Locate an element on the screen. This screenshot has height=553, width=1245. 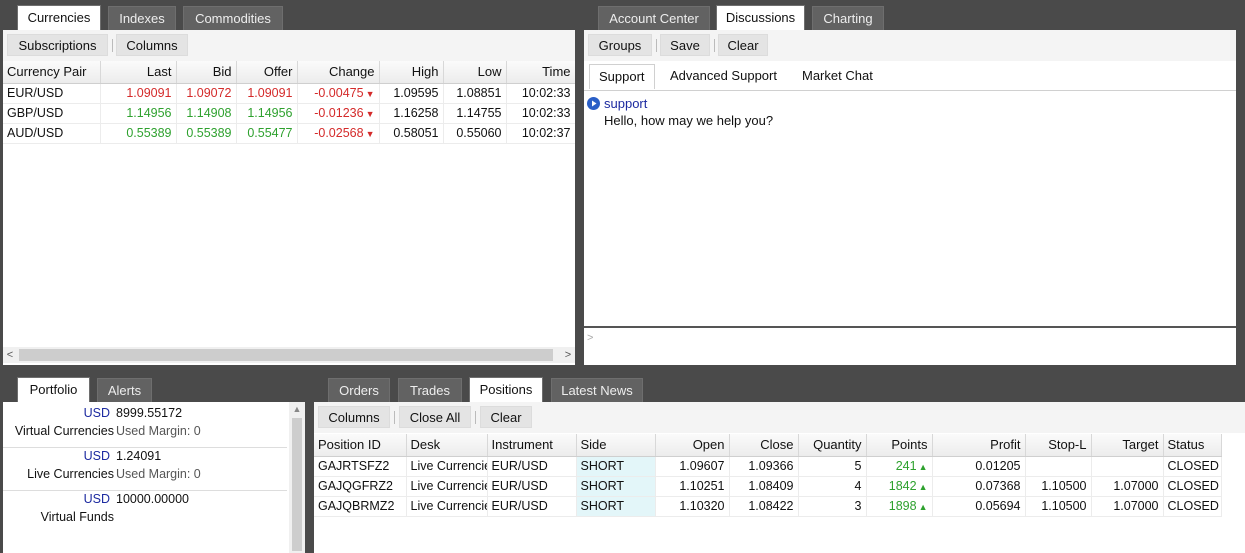
col-change: Change is located at coordinates (338, 72).